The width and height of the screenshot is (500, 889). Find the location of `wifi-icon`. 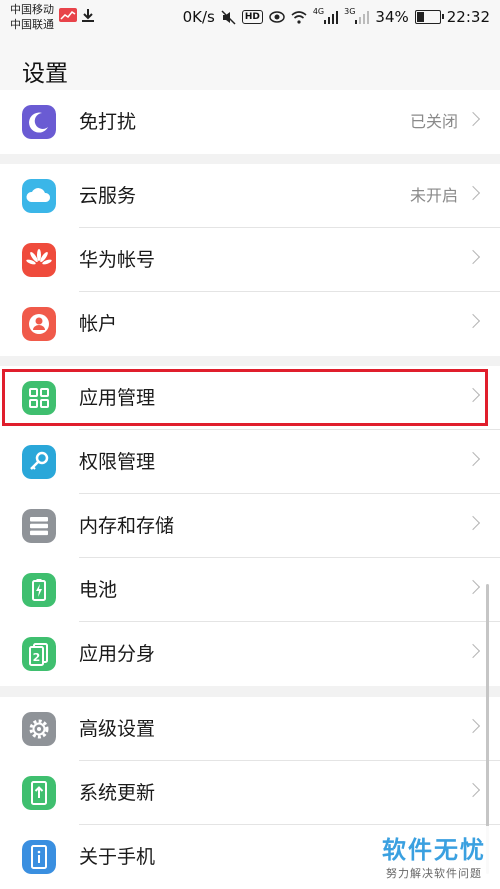

wifi-icon is located at coordinates (299, 17).